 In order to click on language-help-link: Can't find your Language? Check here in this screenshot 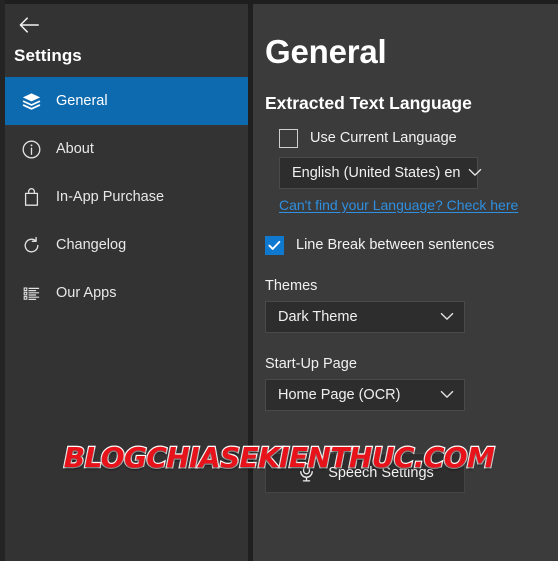, I will do `click(398, 205)`.